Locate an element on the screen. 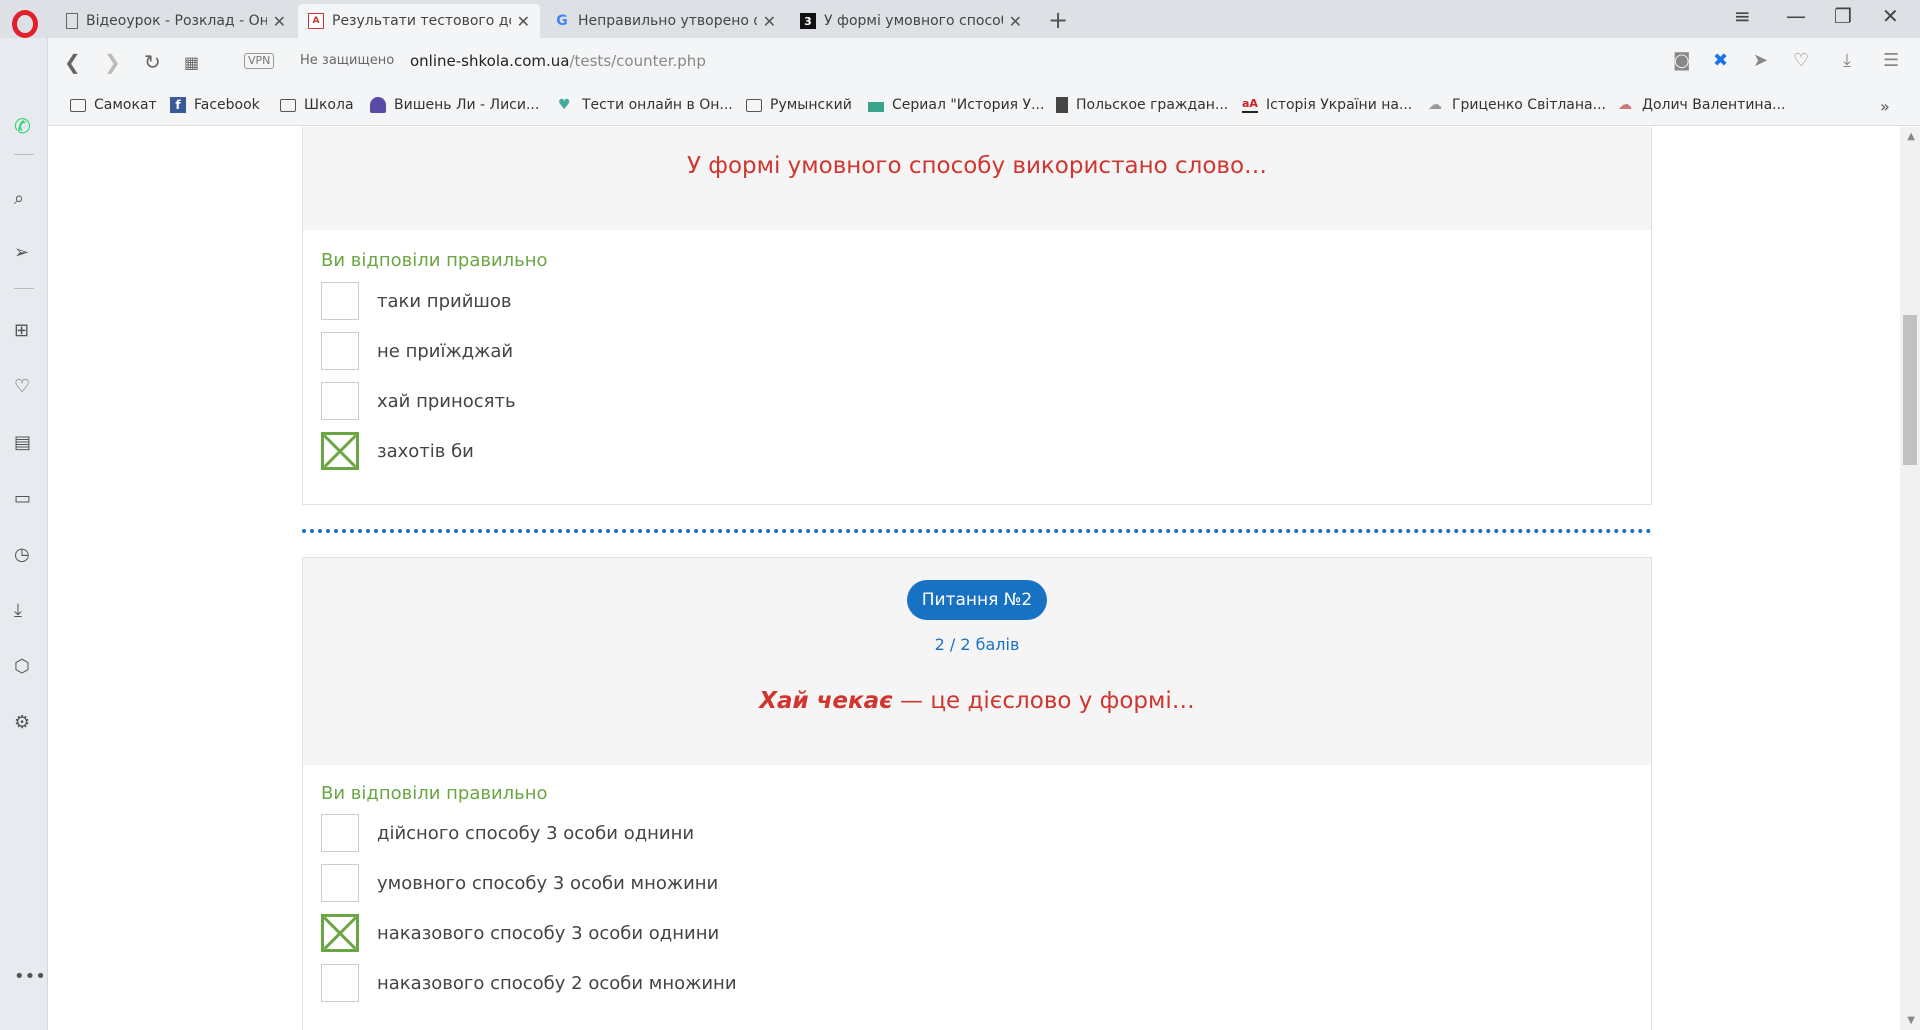 The image size is (1920, 1030). doc-icon is located at coordinates (72, 21).